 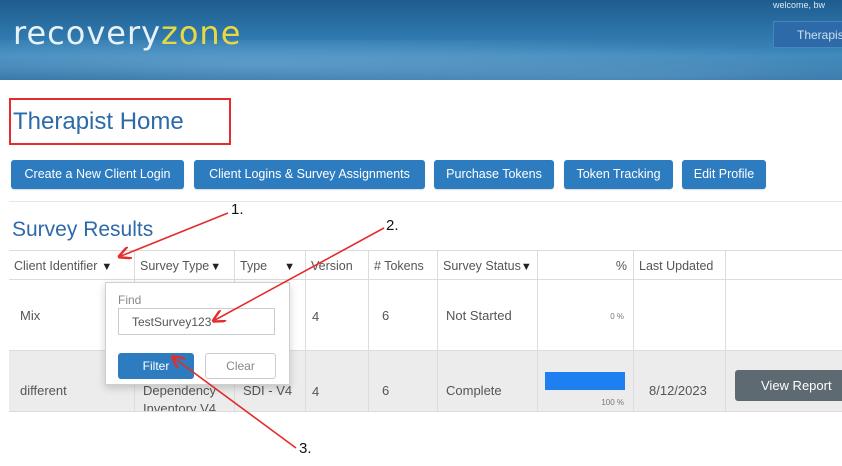 I want to click on percent-label: 100 %, so click(x=612, y=402).